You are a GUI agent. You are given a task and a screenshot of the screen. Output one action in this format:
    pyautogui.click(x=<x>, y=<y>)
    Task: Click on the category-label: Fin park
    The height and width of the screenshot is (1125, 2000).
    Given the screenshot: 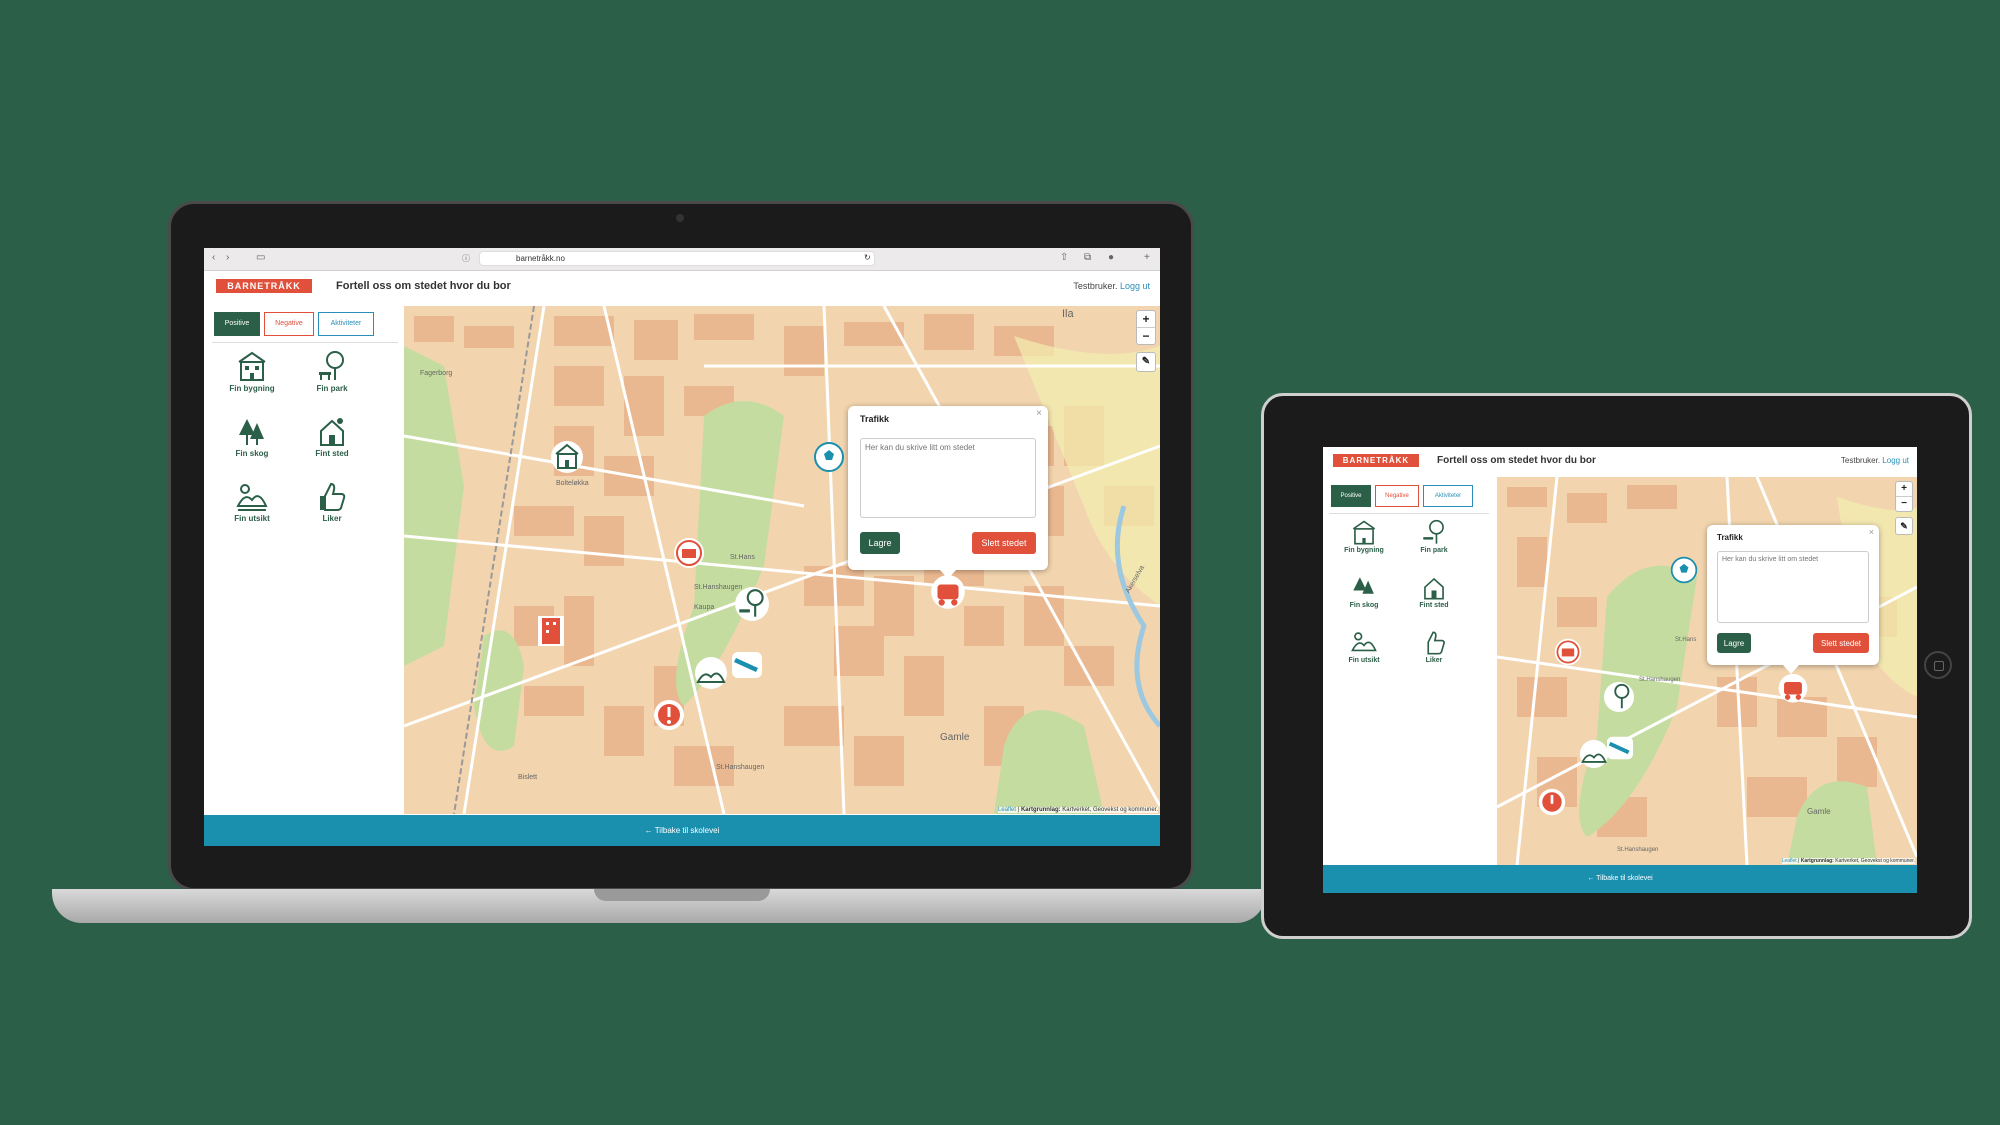 What is the action you would take?
    pyautogui.click(x=332, y=388)
    